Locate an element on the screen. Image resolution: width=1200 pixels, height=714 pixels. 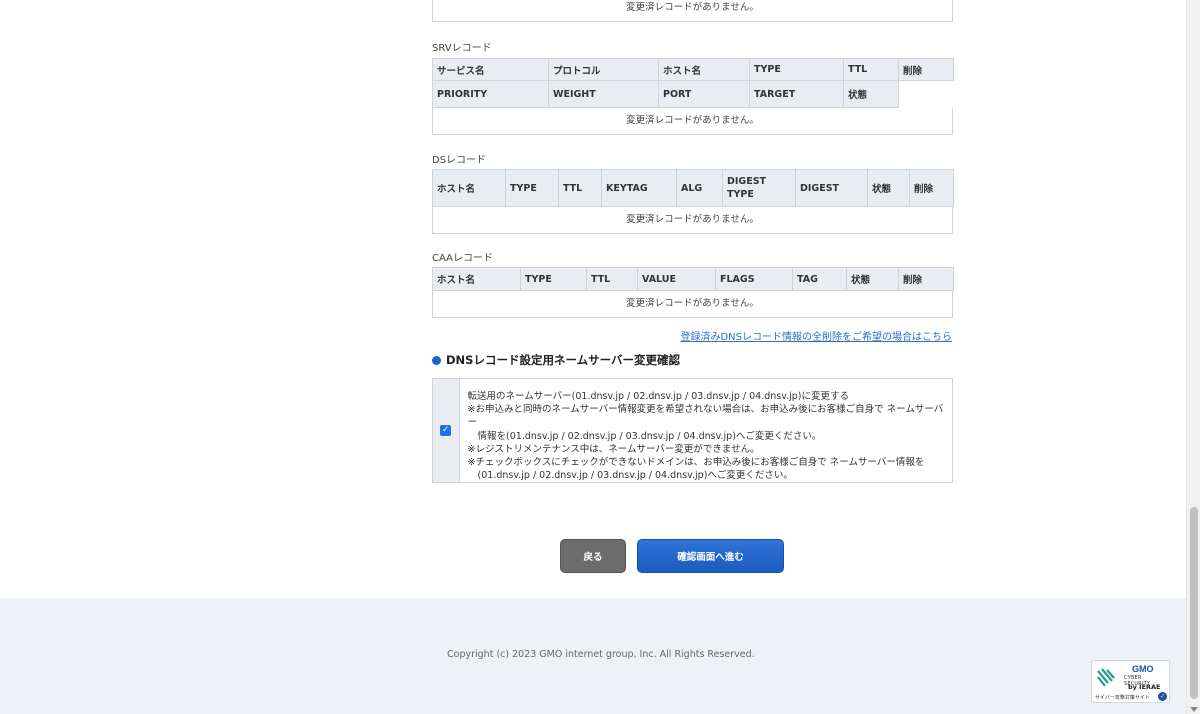
caa-col-host: ホスト名 is located at coordinates (476, 279).